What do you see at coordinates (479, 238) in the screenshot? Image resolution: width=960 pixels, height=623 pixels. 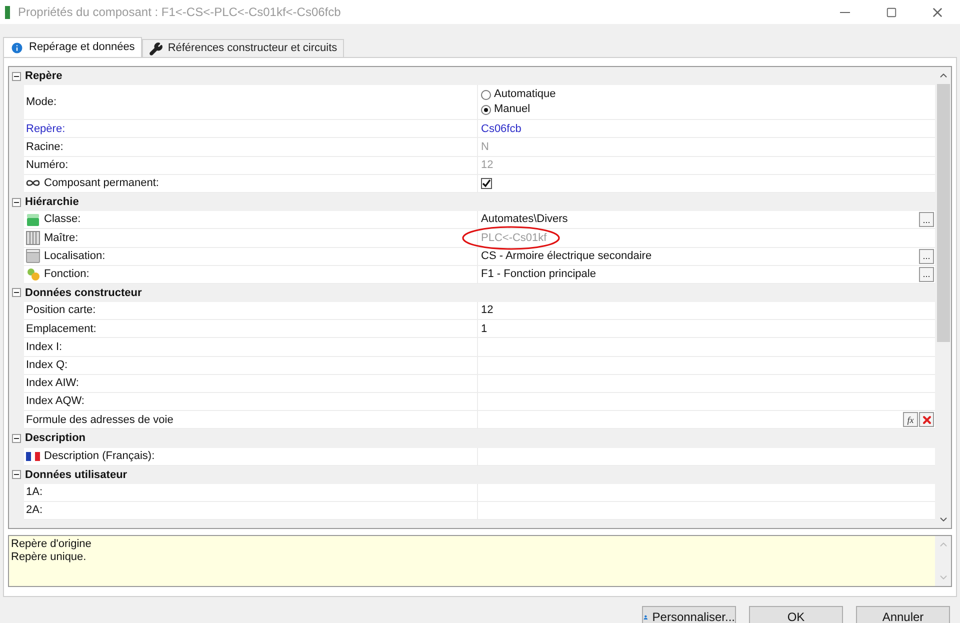 I see `property-row: Maître: PLC<-Cs01kf` at bounding box center [479, 238].